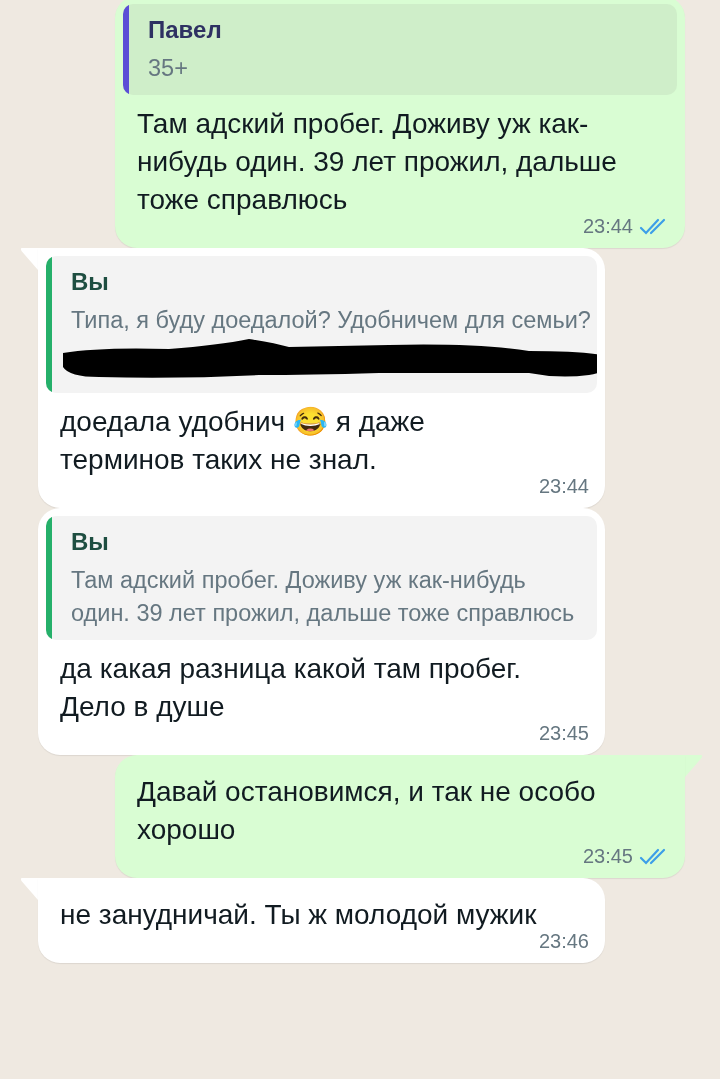 The image size is (720, 1079). What do you see at coordinates (377, 162) in the screenshot?
I see `message-text: Там адский пробег. Доживу уж как-нибудь один. 39 лет прожил, дальше тоже справлюсь` at bounding box center [377, 162].